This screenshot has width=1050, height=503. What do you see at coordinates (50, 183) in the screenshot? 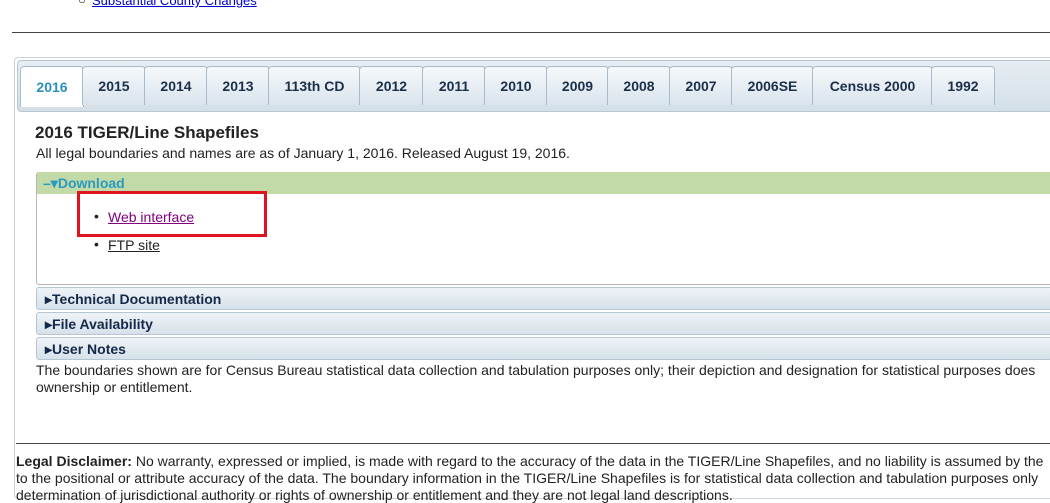
I see `collapse-icon: –▾` at bounding box center [50, 183].